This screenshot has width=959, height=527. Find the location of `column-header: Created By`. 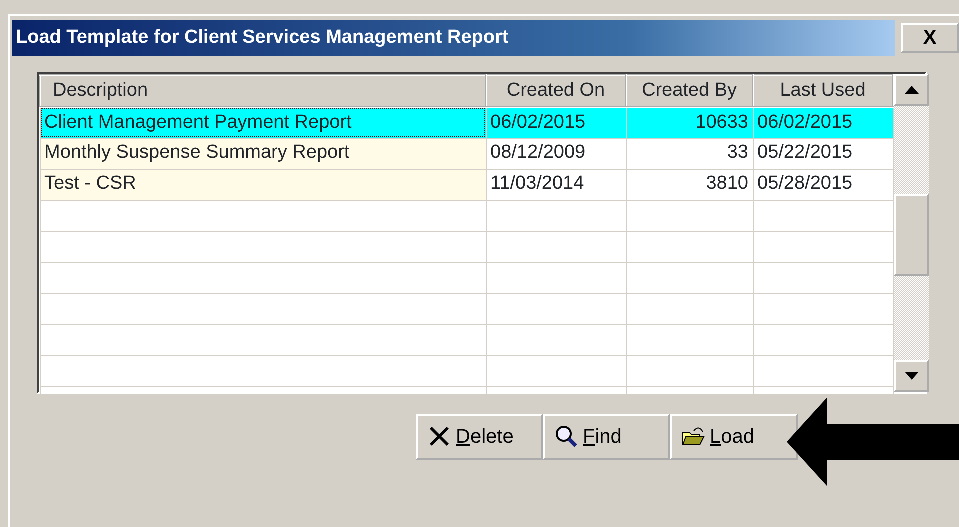

column-header: Created By is located at coordinates (689, 91).